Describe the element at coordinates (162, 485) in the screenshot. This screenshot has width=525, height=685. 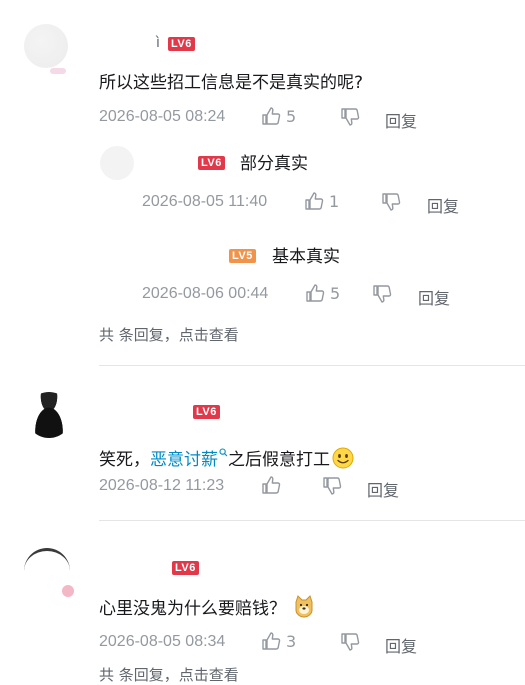
I see `comment-time: 2026-08-12 11:23` at that location.